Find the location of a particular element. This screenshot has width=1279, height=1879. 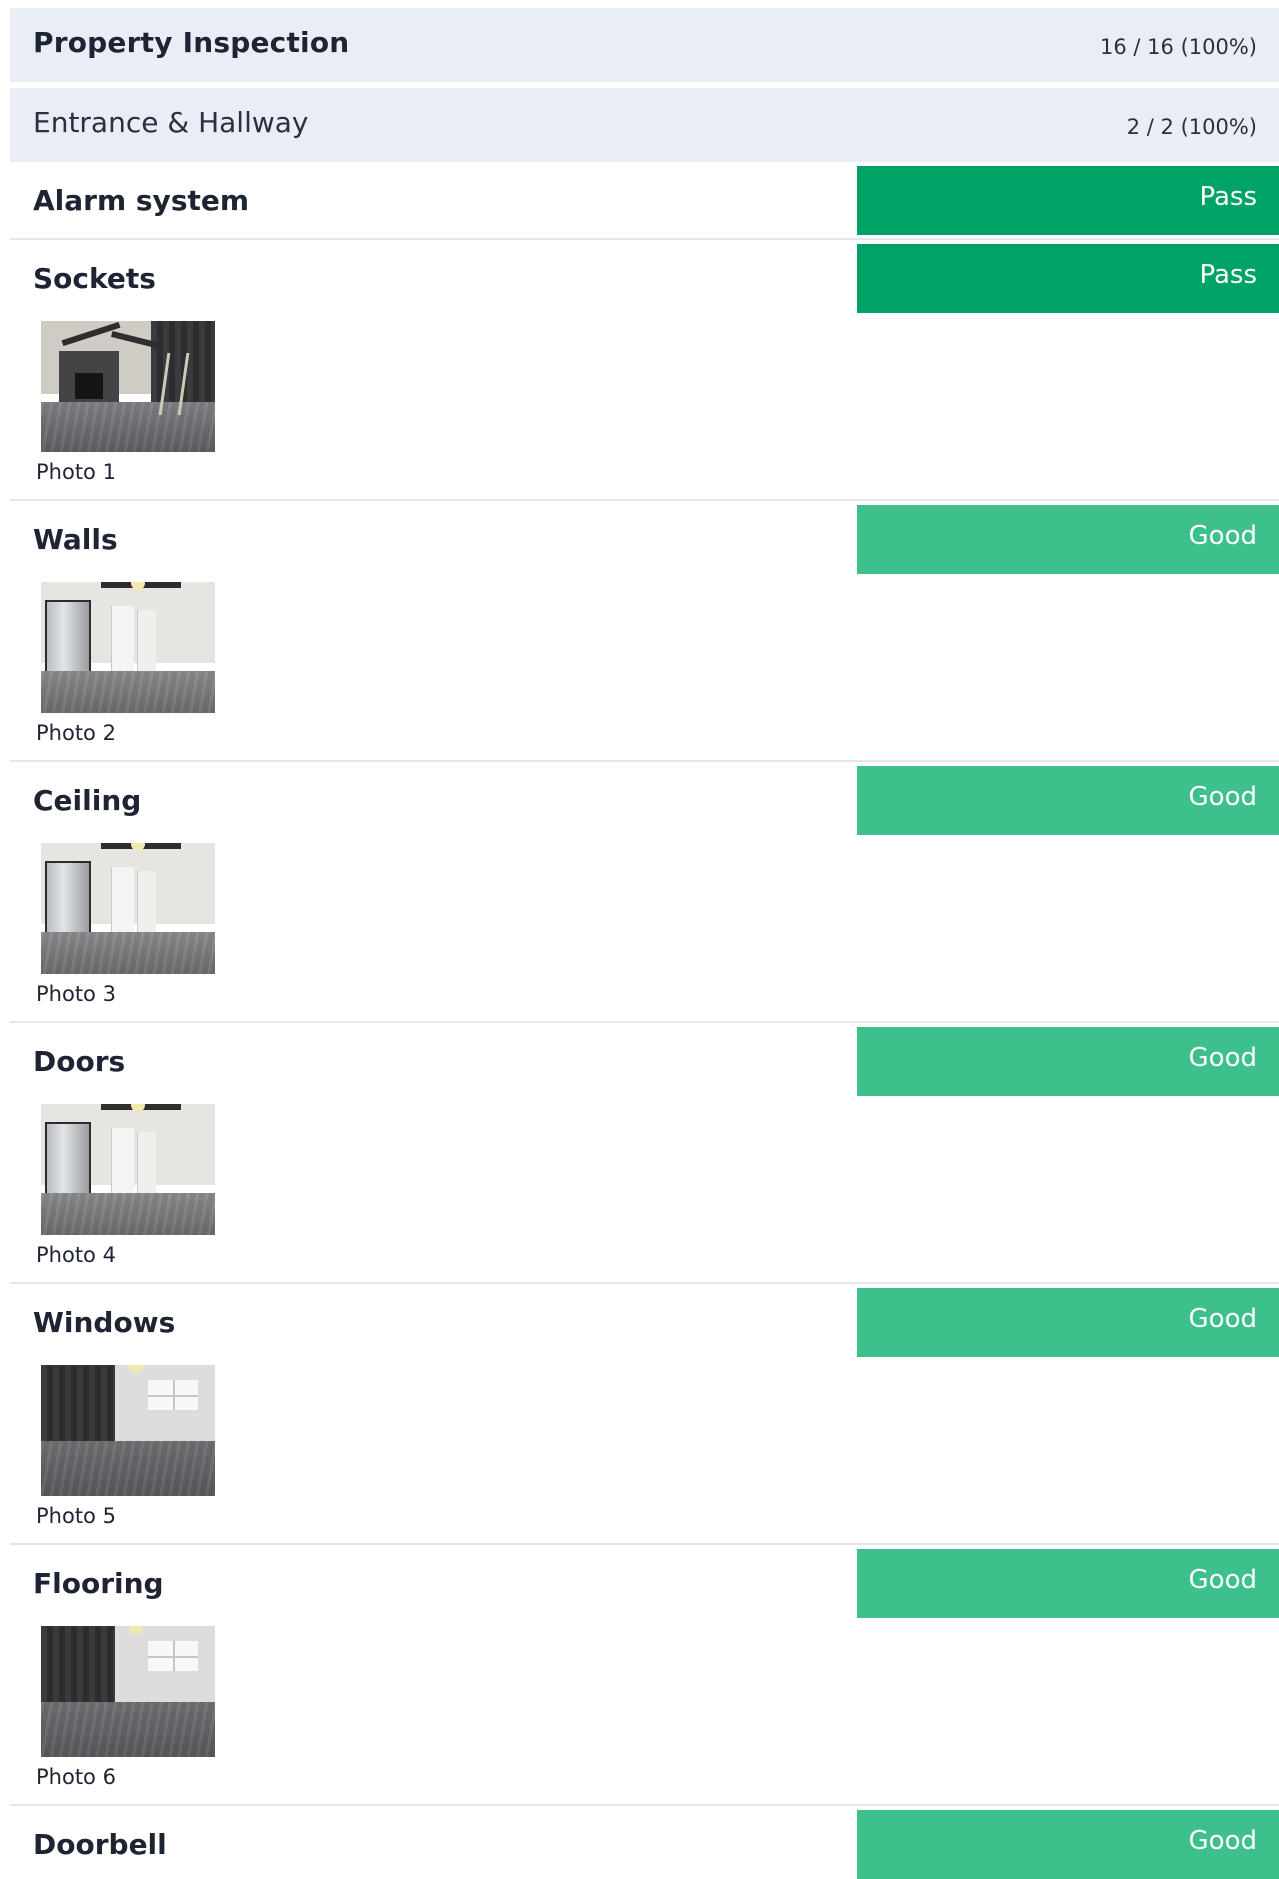

item-label: Ceiling is located at coordinates (87, 800).